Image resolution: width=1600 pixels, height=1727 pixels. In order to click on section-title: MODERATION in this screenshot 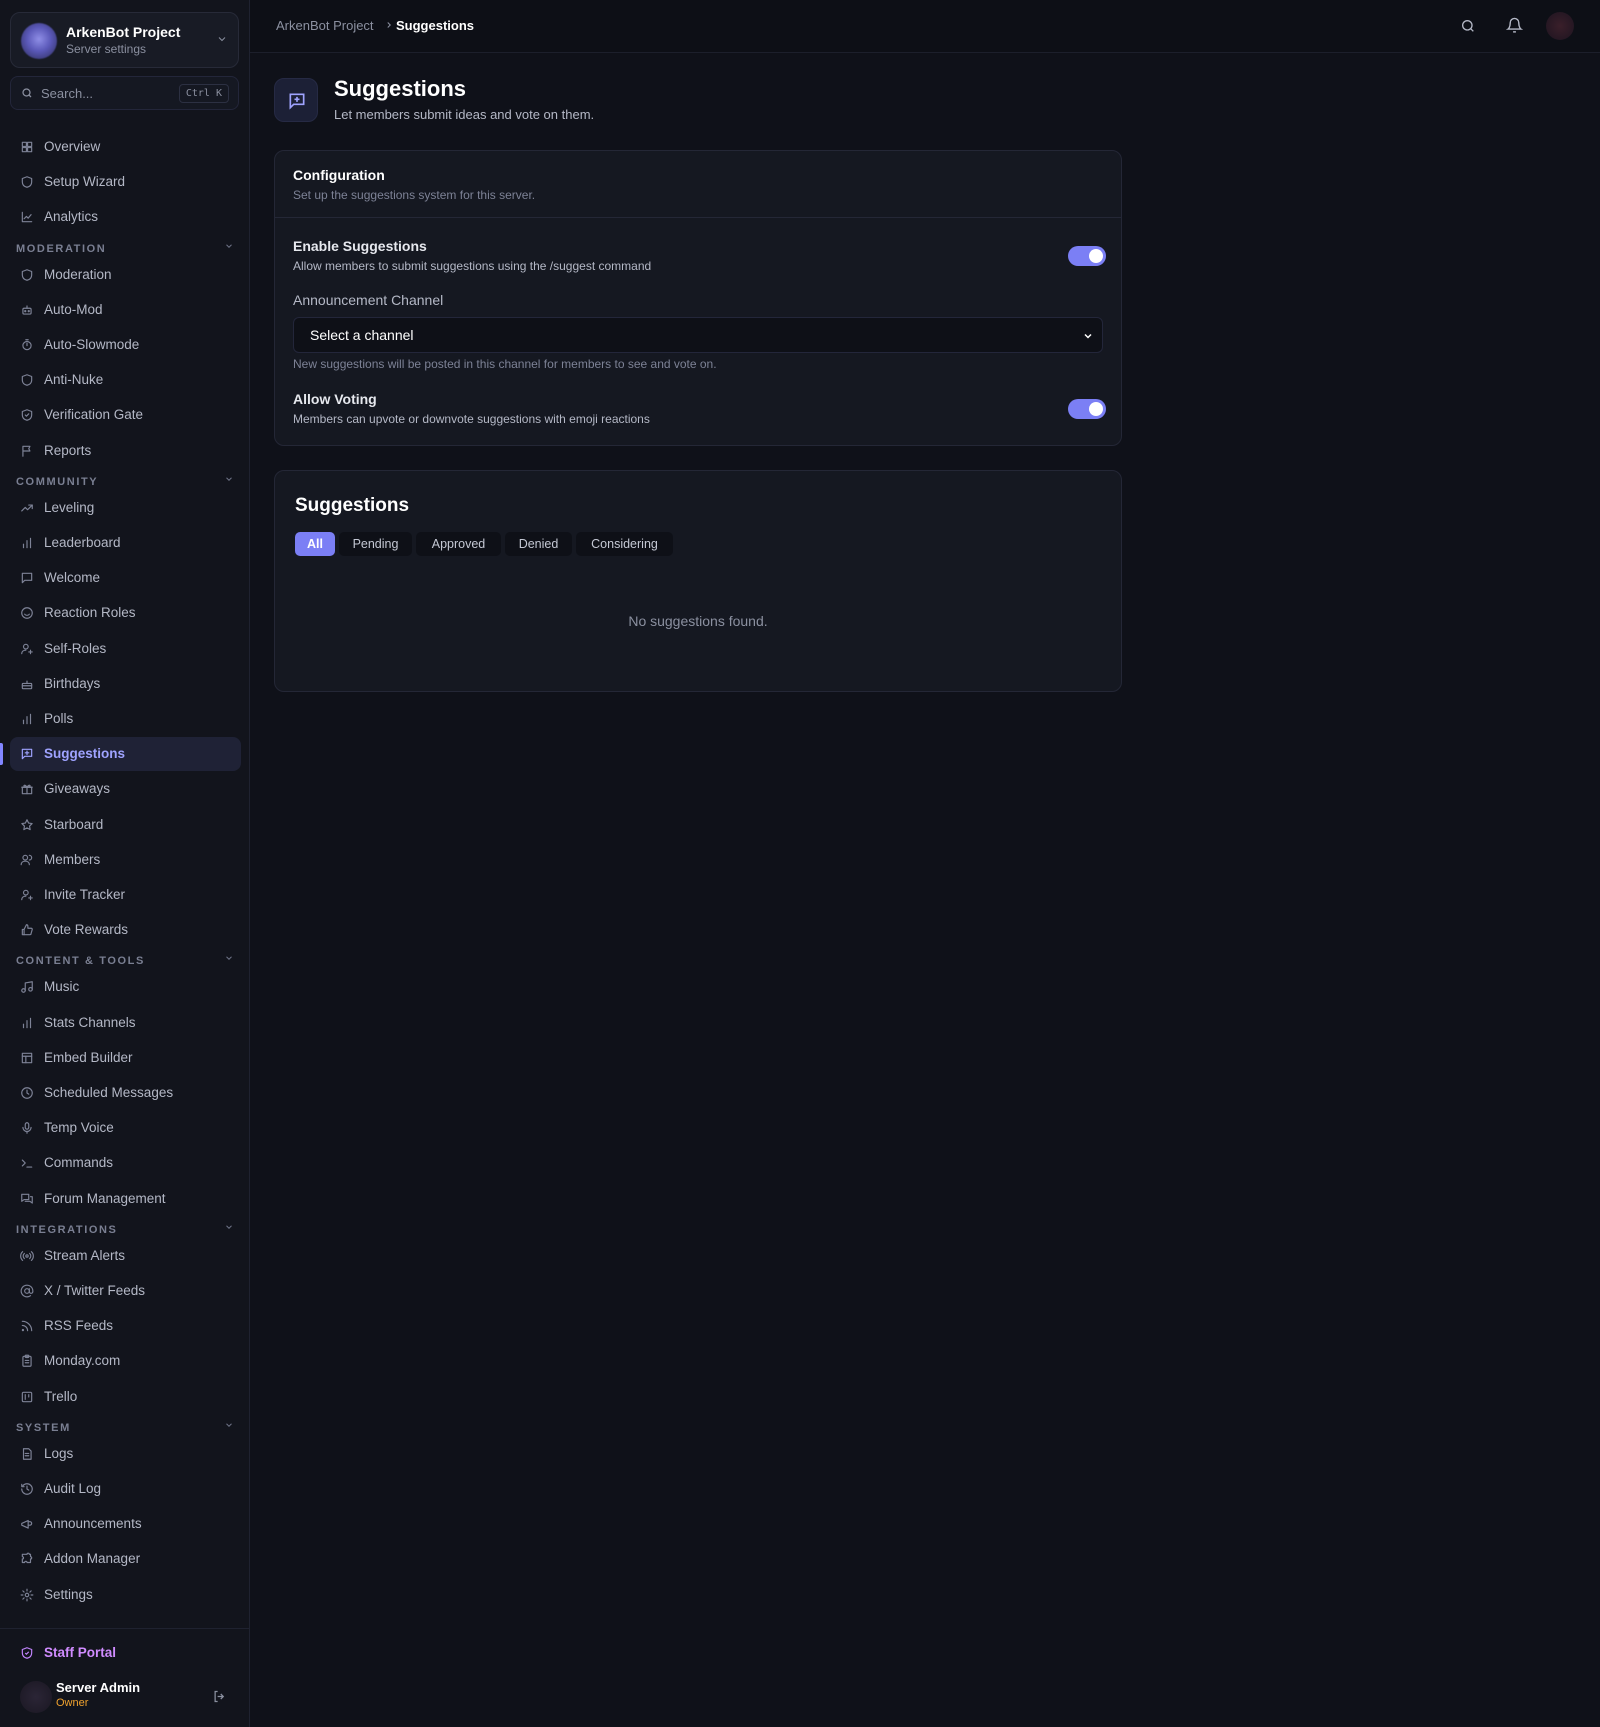, I will do `click(61, 249)`.